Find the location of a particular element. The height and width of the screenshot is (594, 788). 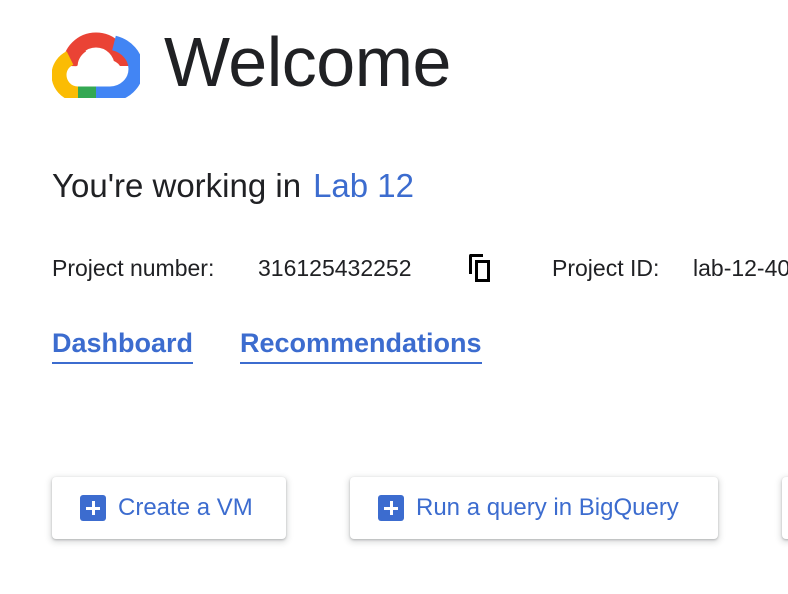

action-card-partial is located at coordinates (785, 508).